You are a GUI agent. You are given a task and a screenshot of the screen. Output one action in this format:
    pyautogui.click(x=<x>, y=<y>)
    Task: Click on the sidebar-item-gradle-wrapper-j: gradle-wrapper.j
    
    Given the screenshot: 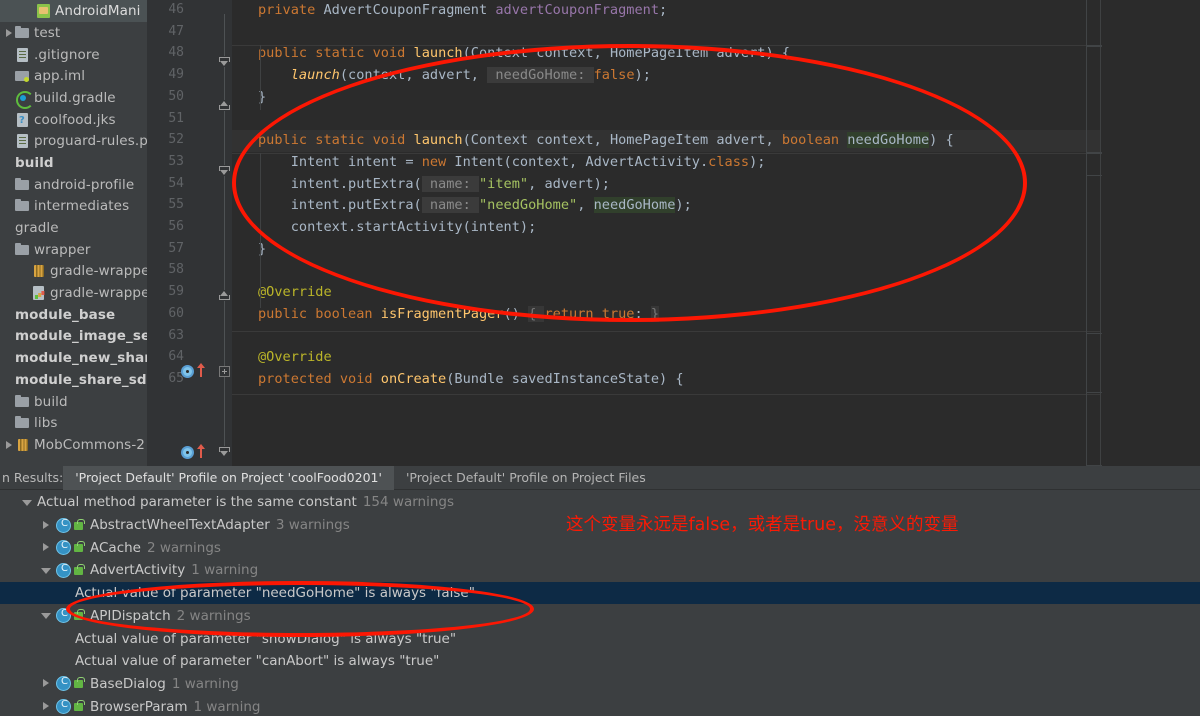 What is the action you would take?
    pyautogui.click(x=73, y=272)
    